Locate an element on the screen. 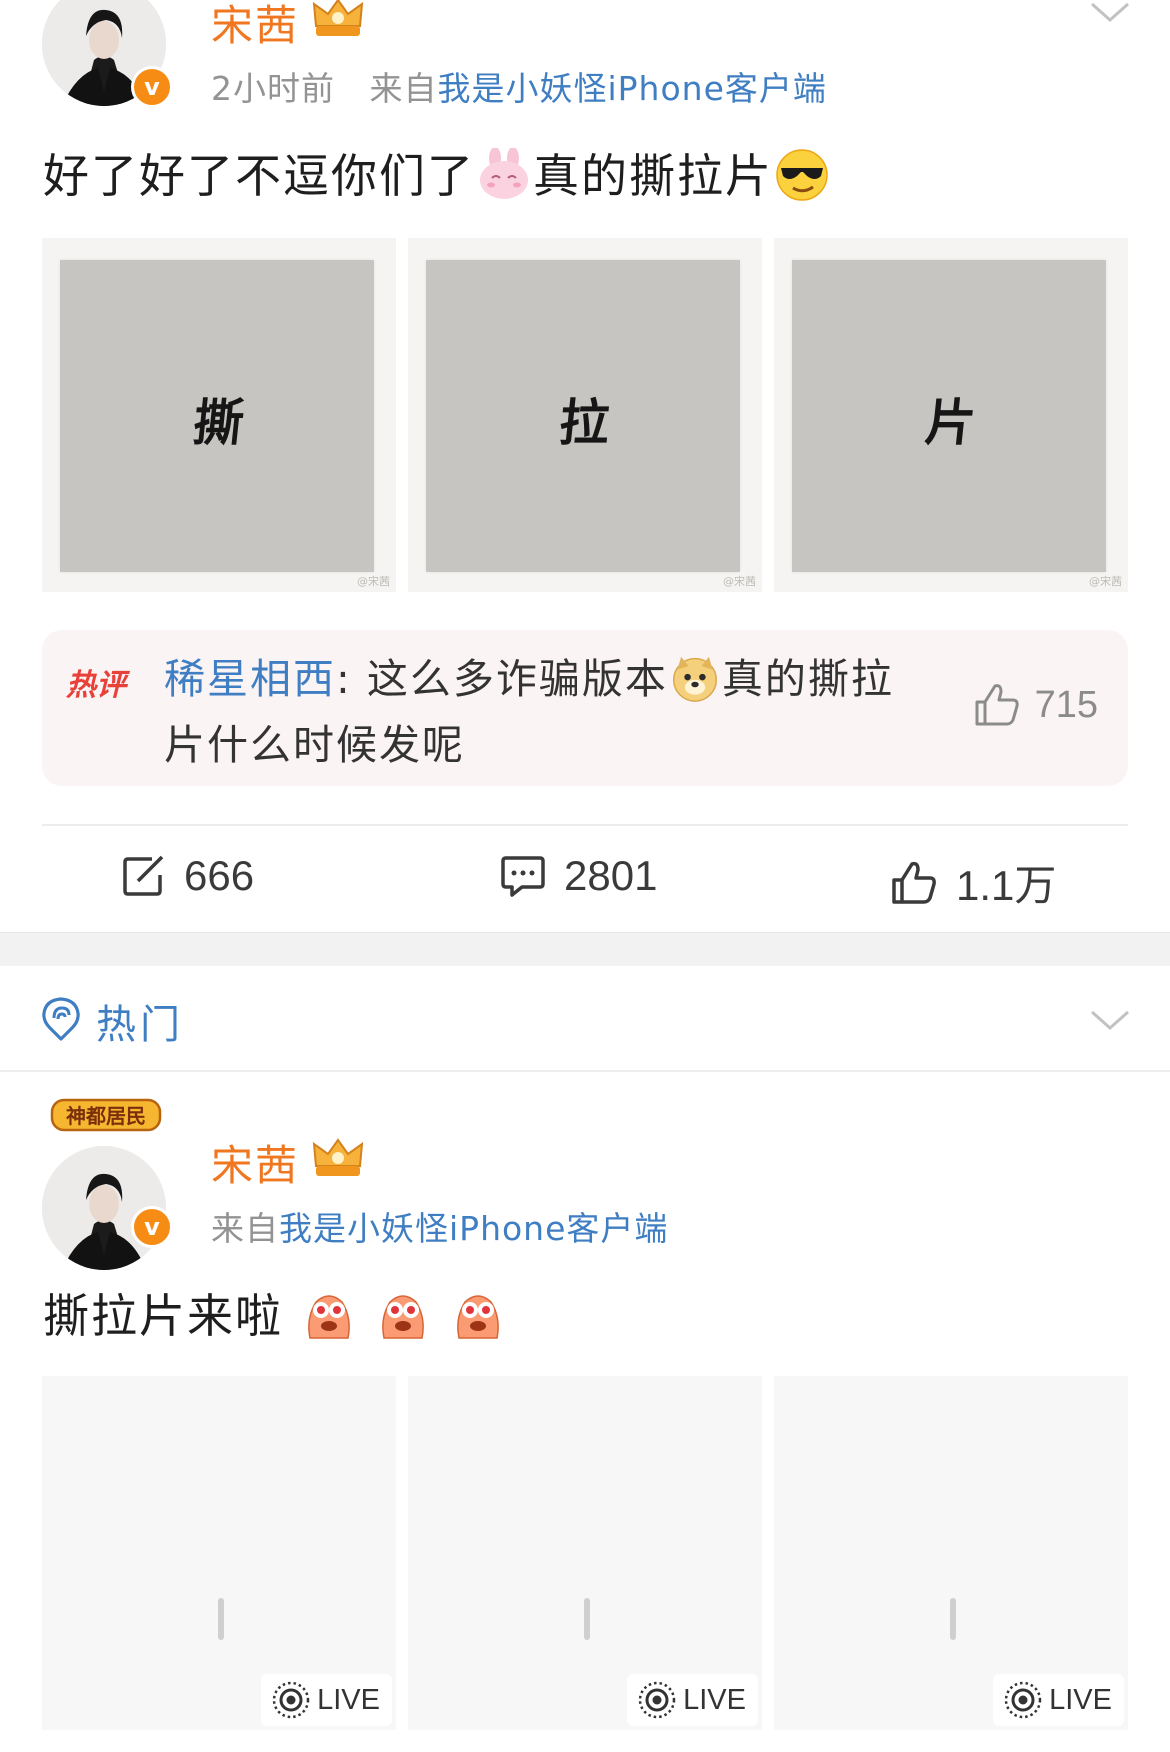 Image resolution: width=1170 pixels, height=1752 pixels. repost-icon is located at coordinates (143, 875).